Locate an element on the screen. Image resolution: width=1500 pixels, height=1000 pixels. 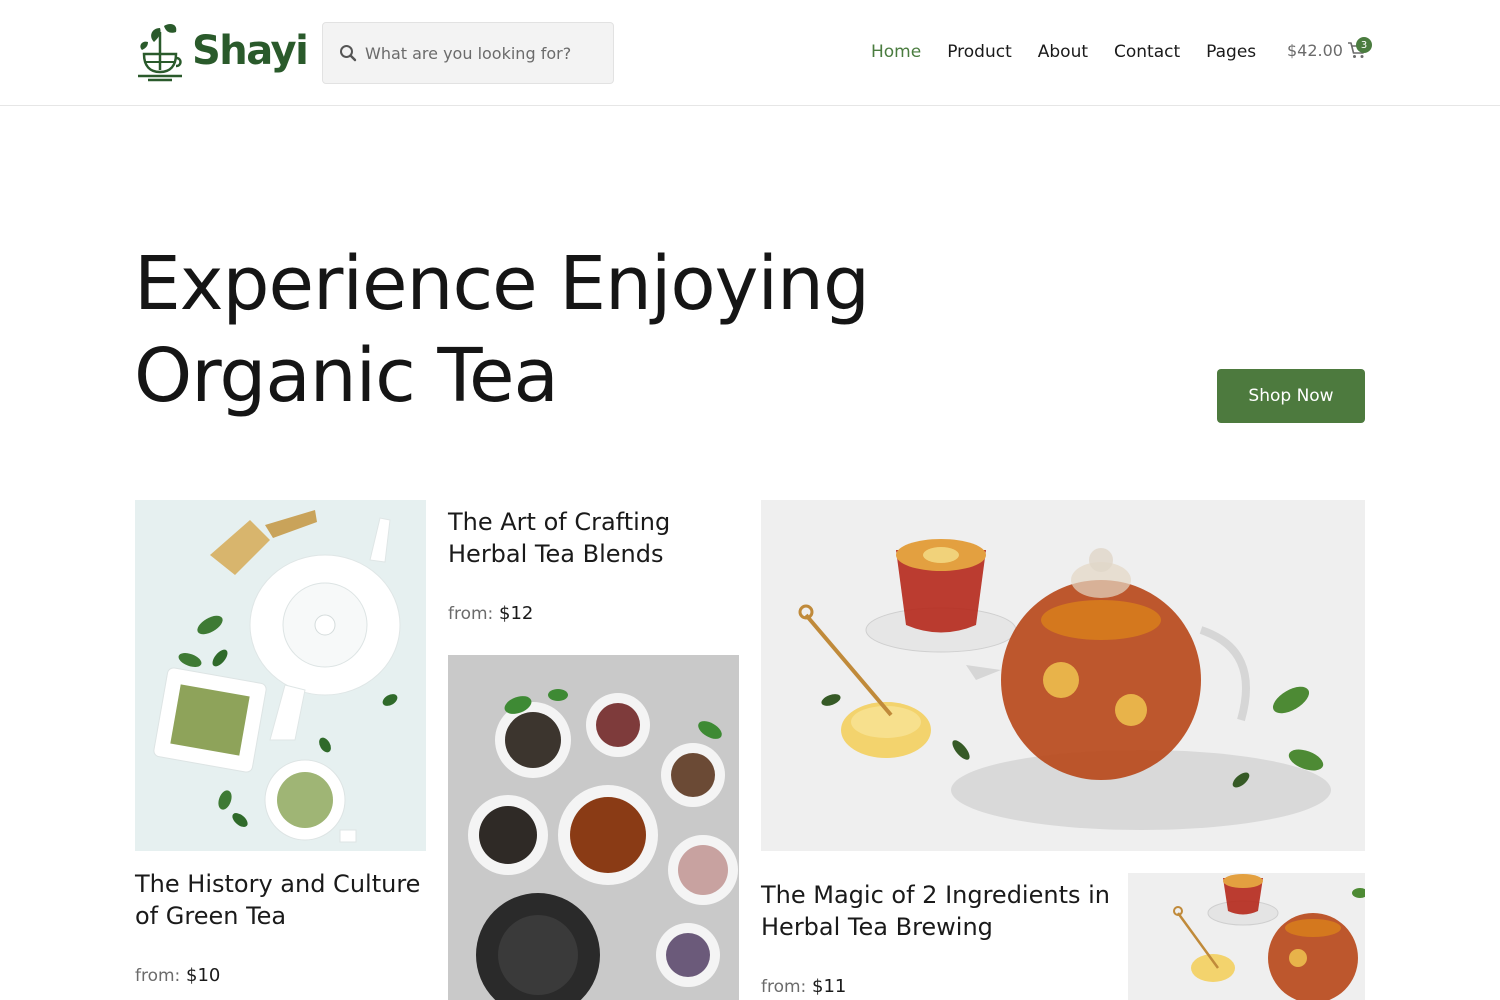
product-title-herbal-blends: The Art of Crafting Herbal Tea Blends is located at coordinates (598, 538).